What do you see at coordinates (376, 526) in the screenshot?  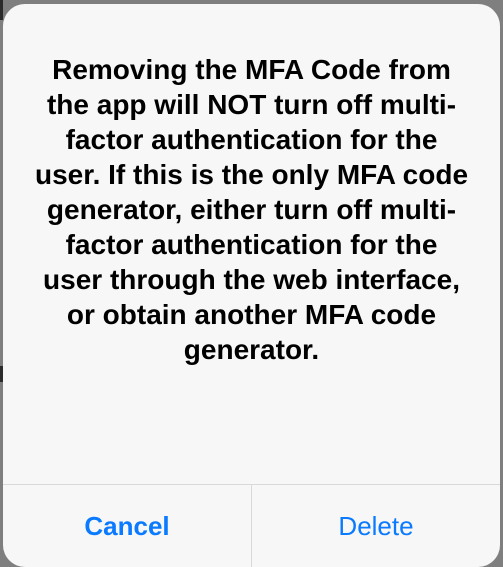 I see `delete-button: Delete` at bounding box center [376, 526].